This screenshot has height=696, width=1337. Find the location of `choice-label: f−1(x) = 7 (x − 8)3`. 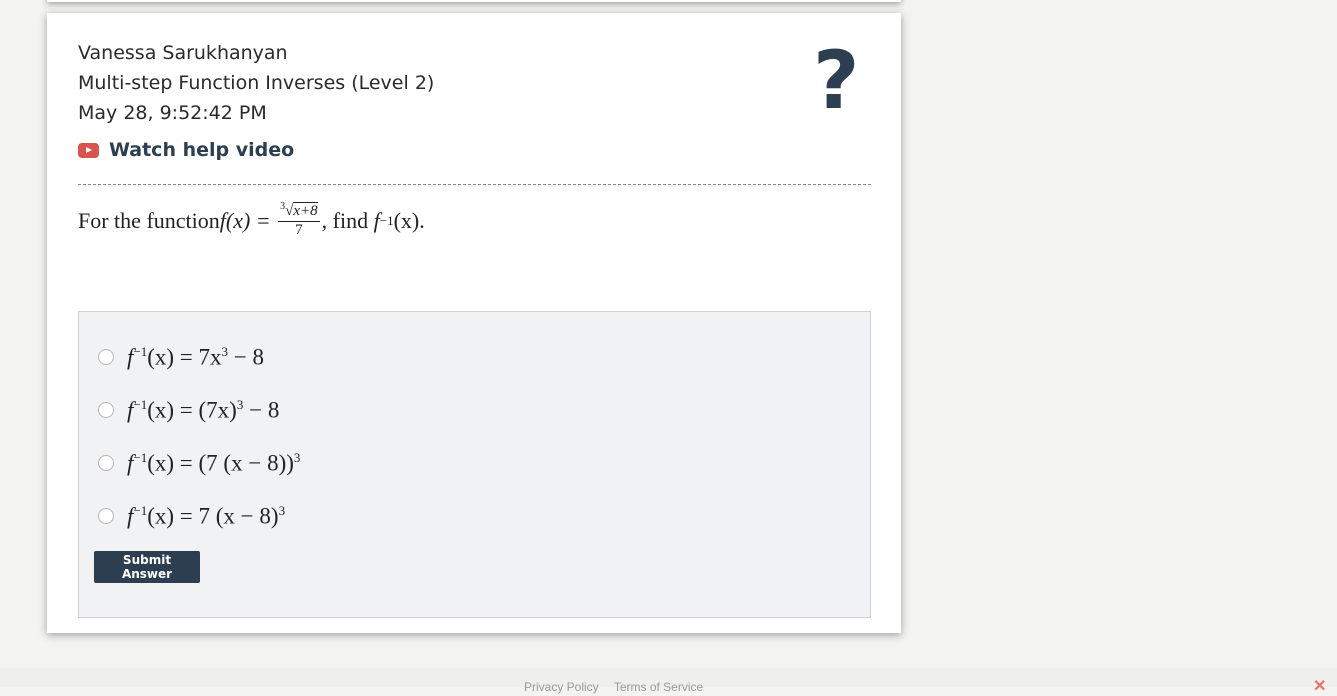

choice-label: f−1(x) = 7 (x − 8)3 is located at coordinates (206, 516).